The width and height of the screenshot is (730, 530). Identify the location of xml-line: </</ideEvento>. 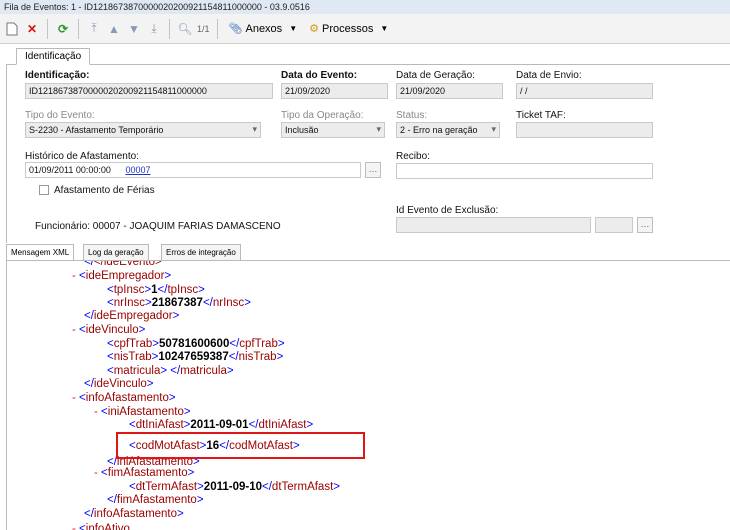
(123, 264).